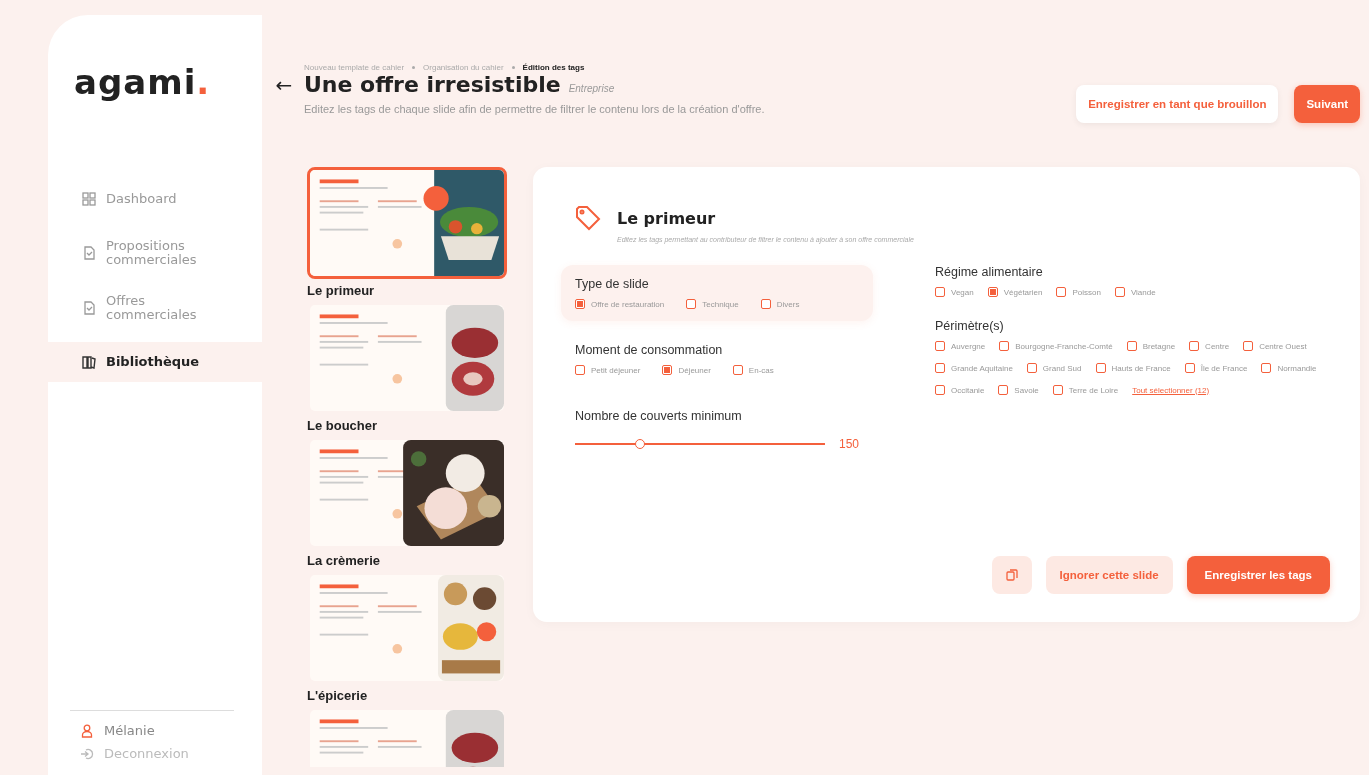 The image size is (1369, 775). What do you see at coordinates (343, 425) in the screenshot?
I see `slide-label: Le boucher` at bounding box center [343, 425].